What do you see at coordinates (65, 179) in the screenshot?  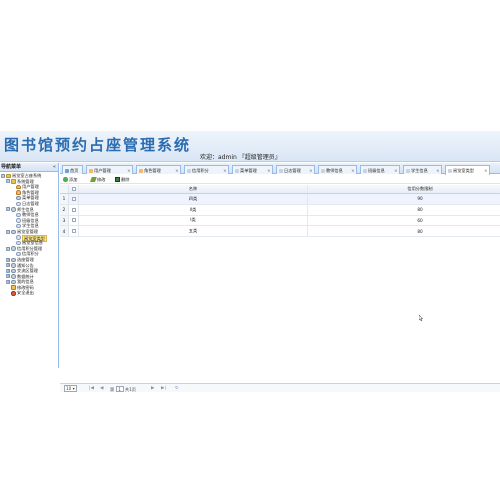 I see `add-icon` at bounding box center [65, 179].